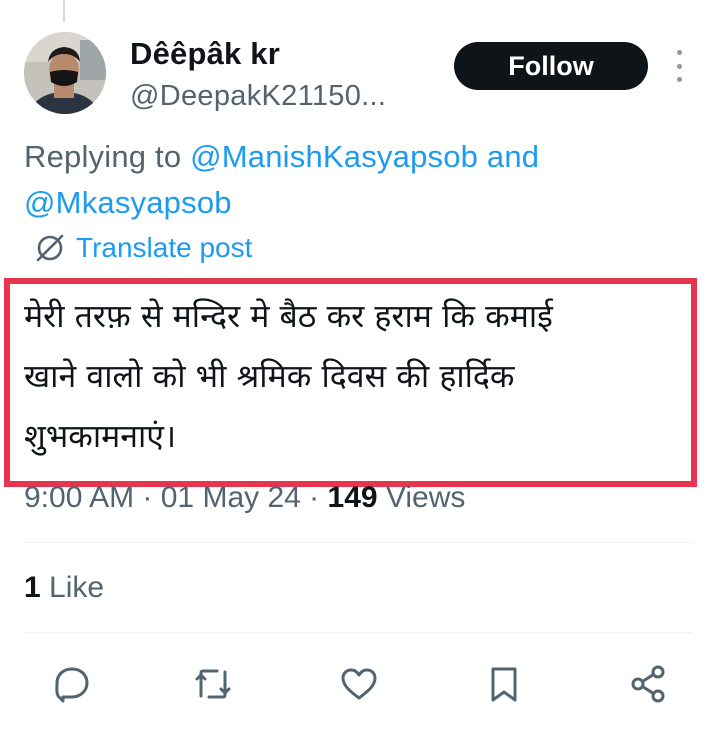 This screenshot has height=742, width=715. I want to click on bookmark-button, so click(504, 684).